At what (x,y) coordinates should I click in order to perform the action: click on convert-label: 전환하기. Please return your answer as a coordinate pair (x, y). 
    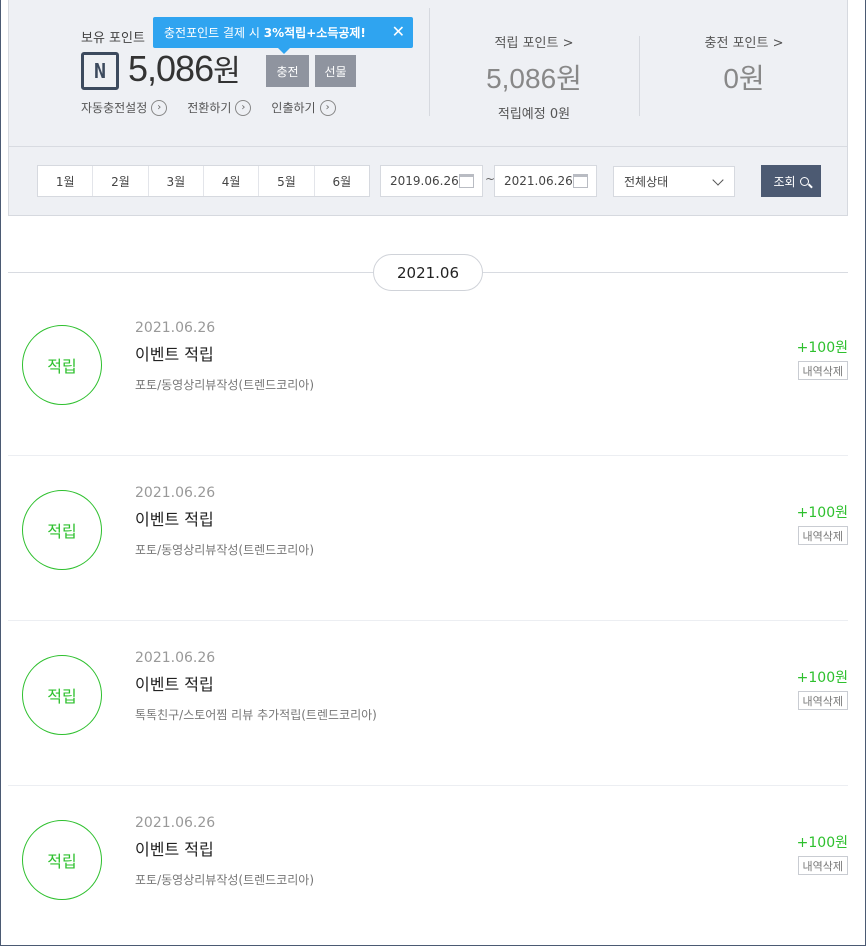
    Looking at the image, I should click on (209, 108).